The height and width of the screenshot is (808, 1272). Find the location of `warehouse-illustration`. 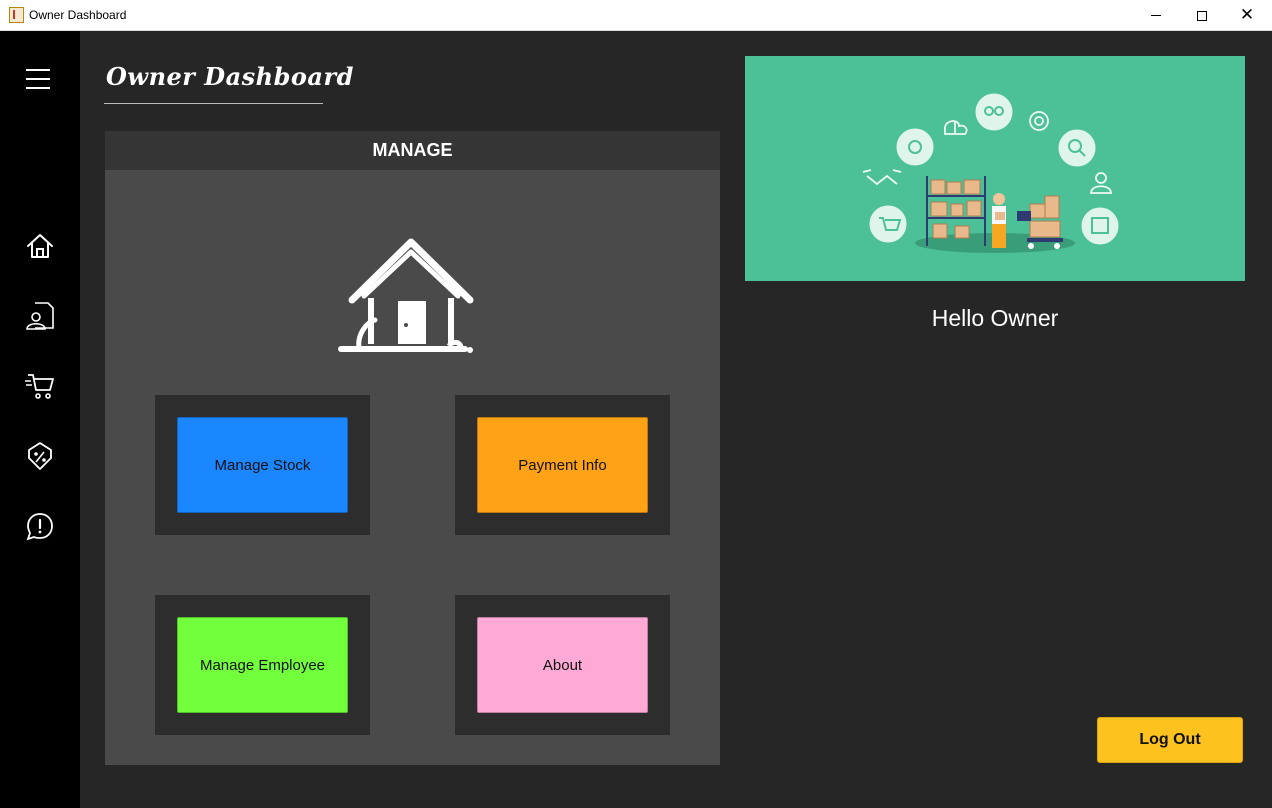

warehouse-illustration is located at coordinates (995, 168).